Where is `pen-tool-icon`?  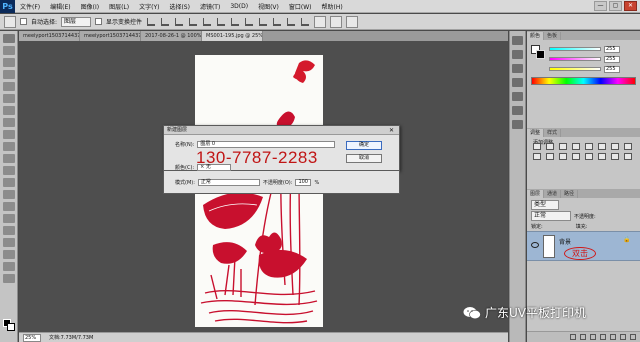 pen-tool-icon is located at coordinates (8, 206).